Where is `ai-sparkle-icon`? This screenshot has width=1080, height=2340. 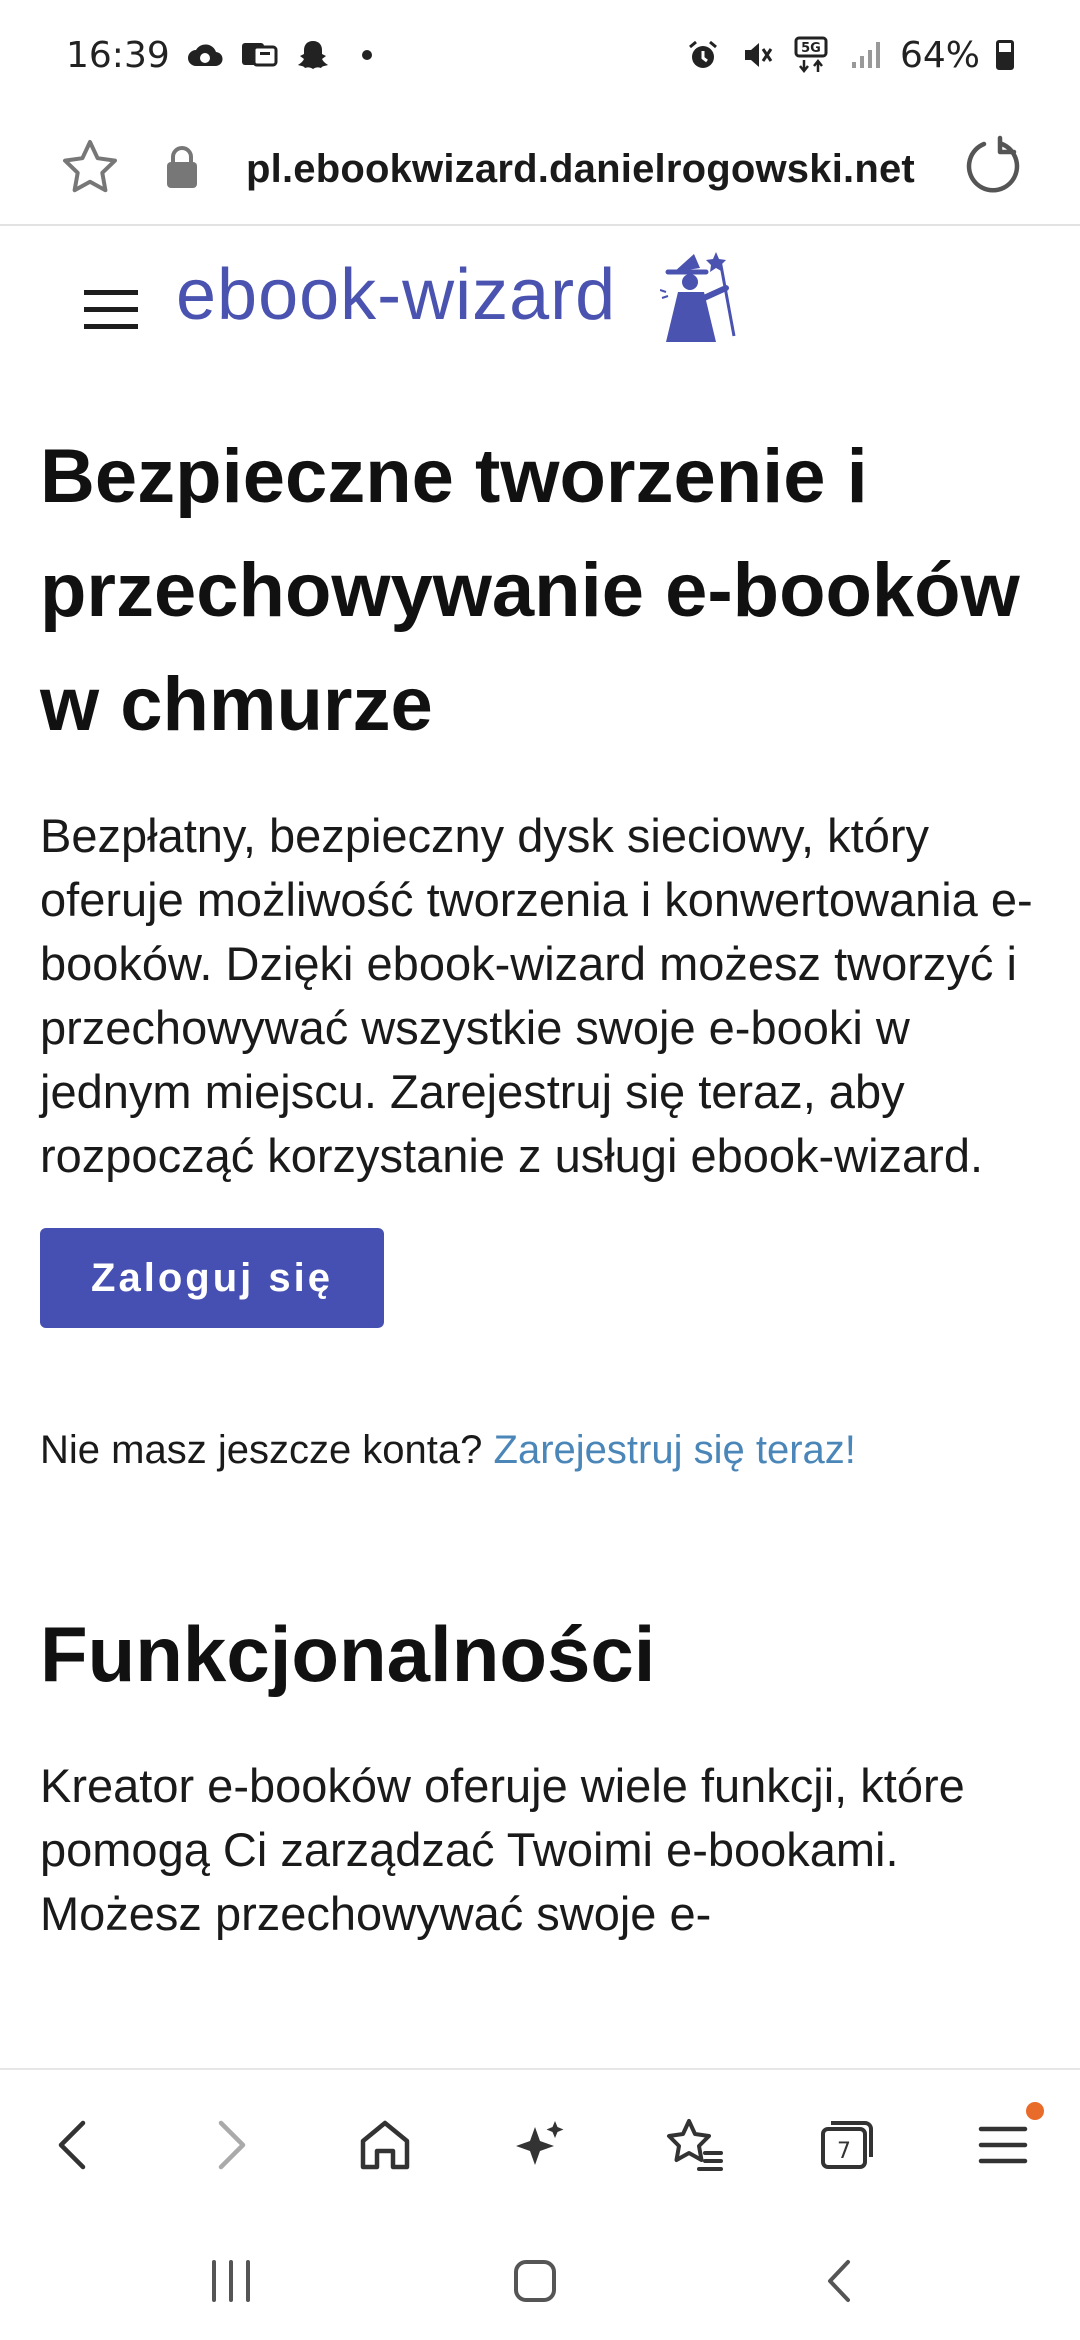 ai-sparkle-icon is located at coordinates (541, 2145).